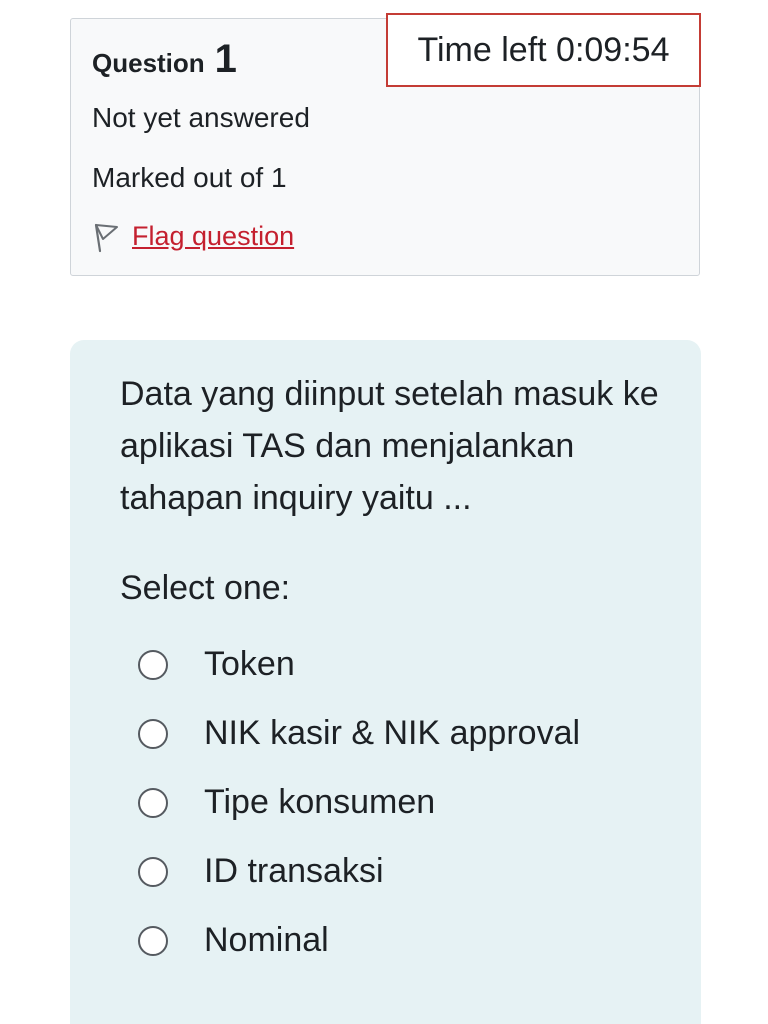 Image resolution: width=768 pixels, height=1024 pixels. What do you see at coordinates (249, 664) in the screenshot?
I see `option-label: Token` at bounding box center [249, 664].